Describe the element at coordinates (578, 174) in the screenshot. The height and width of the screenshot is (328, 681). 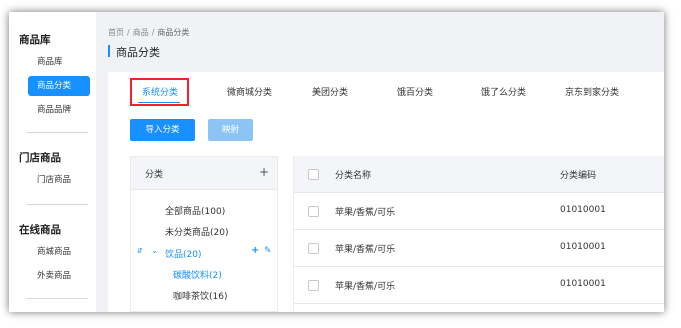
I see `column-header-category-code: 分类编码` at that location.